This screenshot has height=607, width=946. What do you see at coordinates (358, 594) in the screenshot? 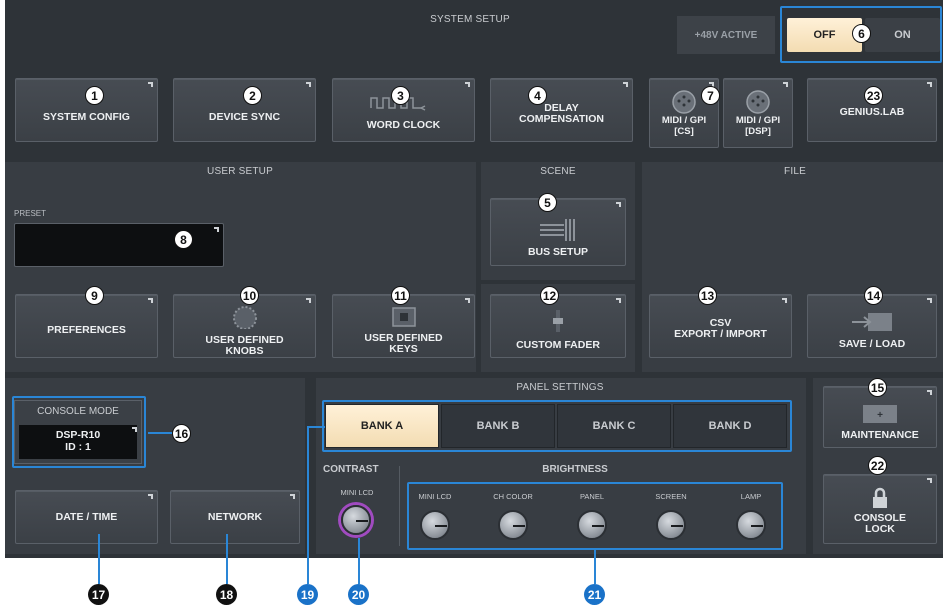
I see `callout-20: 20` at bounding box center [358, 594].